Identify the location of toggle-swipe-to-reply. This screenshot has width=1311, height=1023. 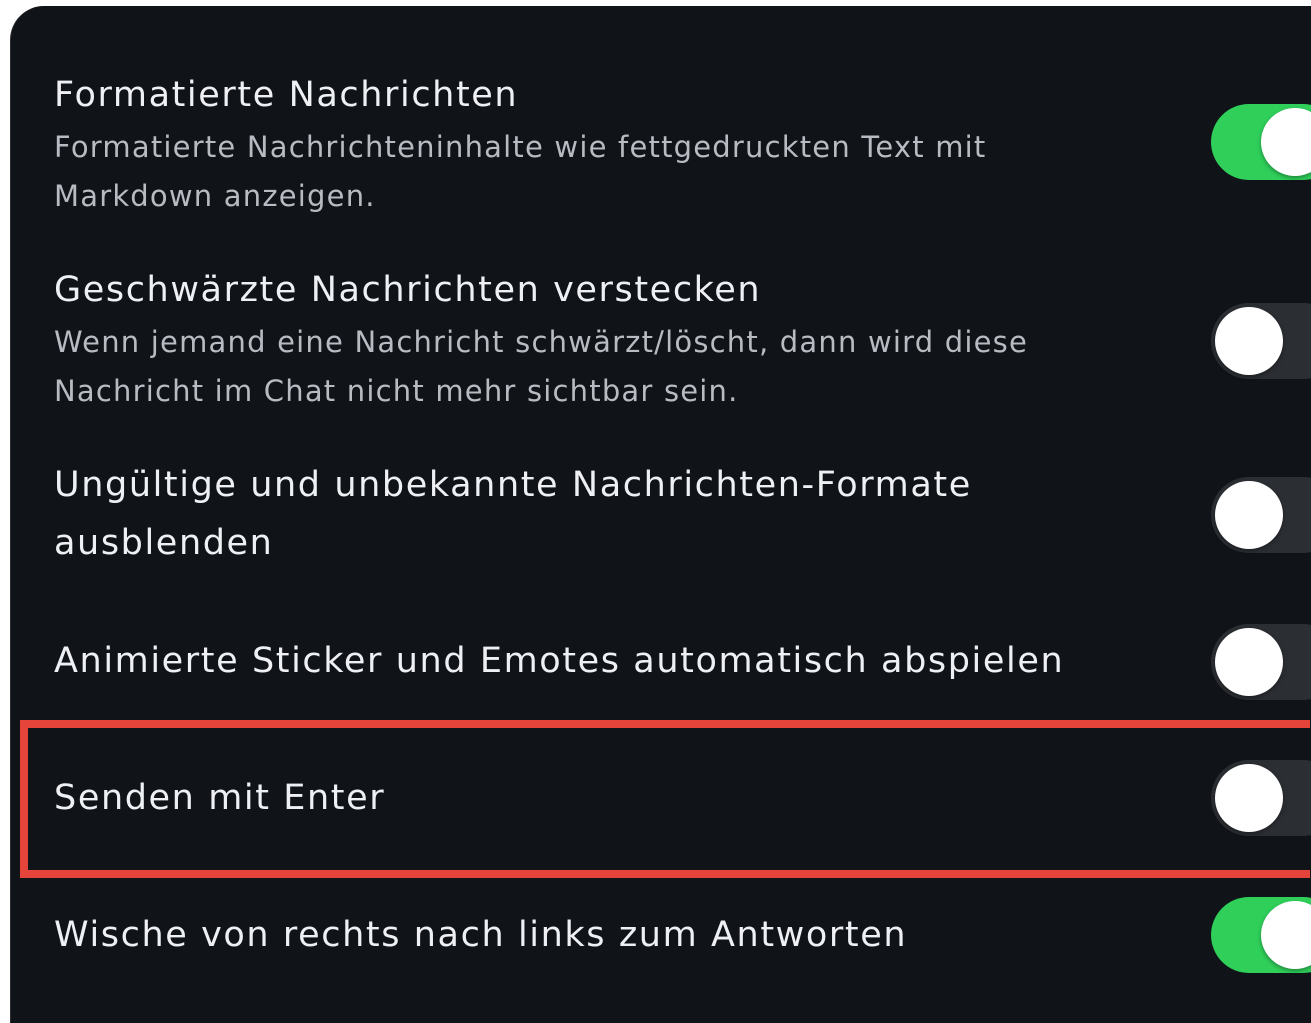
(1261, 935).